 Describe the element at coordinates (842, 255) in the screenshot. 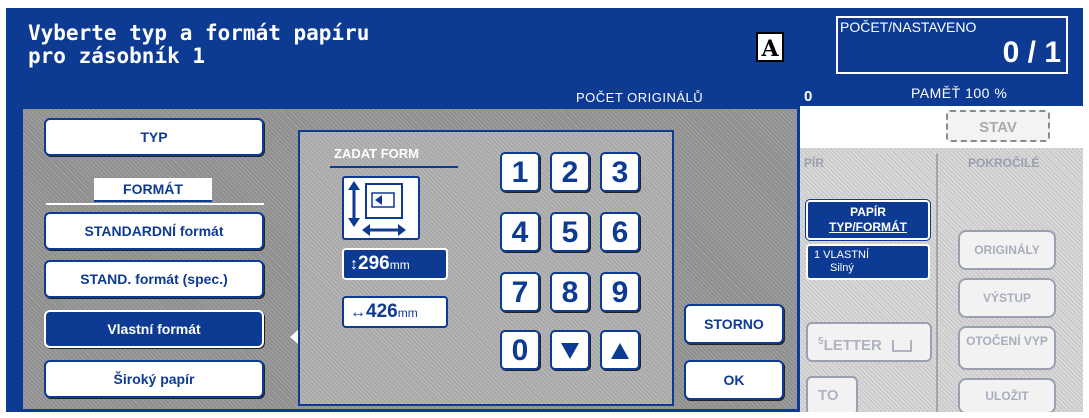

I see `tray-info-line1: 1 VLASTNÍ` at that location.